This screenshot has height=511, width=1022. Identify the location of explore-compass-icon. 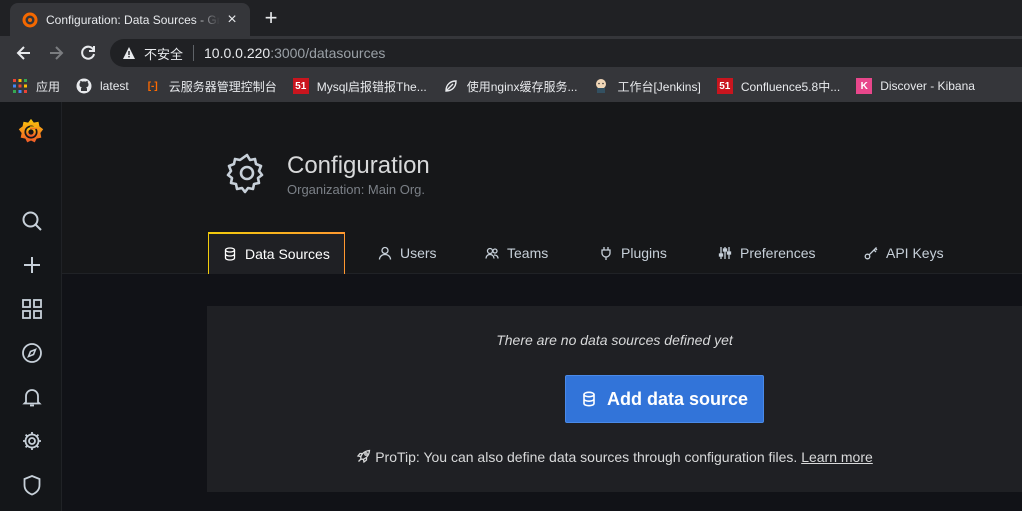
(32, 353).